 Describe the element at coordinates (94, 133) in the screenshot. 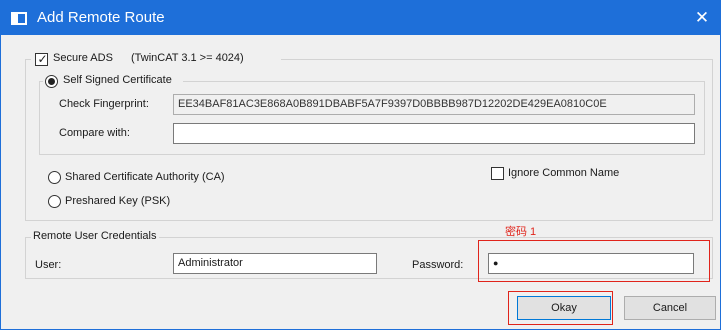

I see `compare-with-label: Compare with:` at that location.